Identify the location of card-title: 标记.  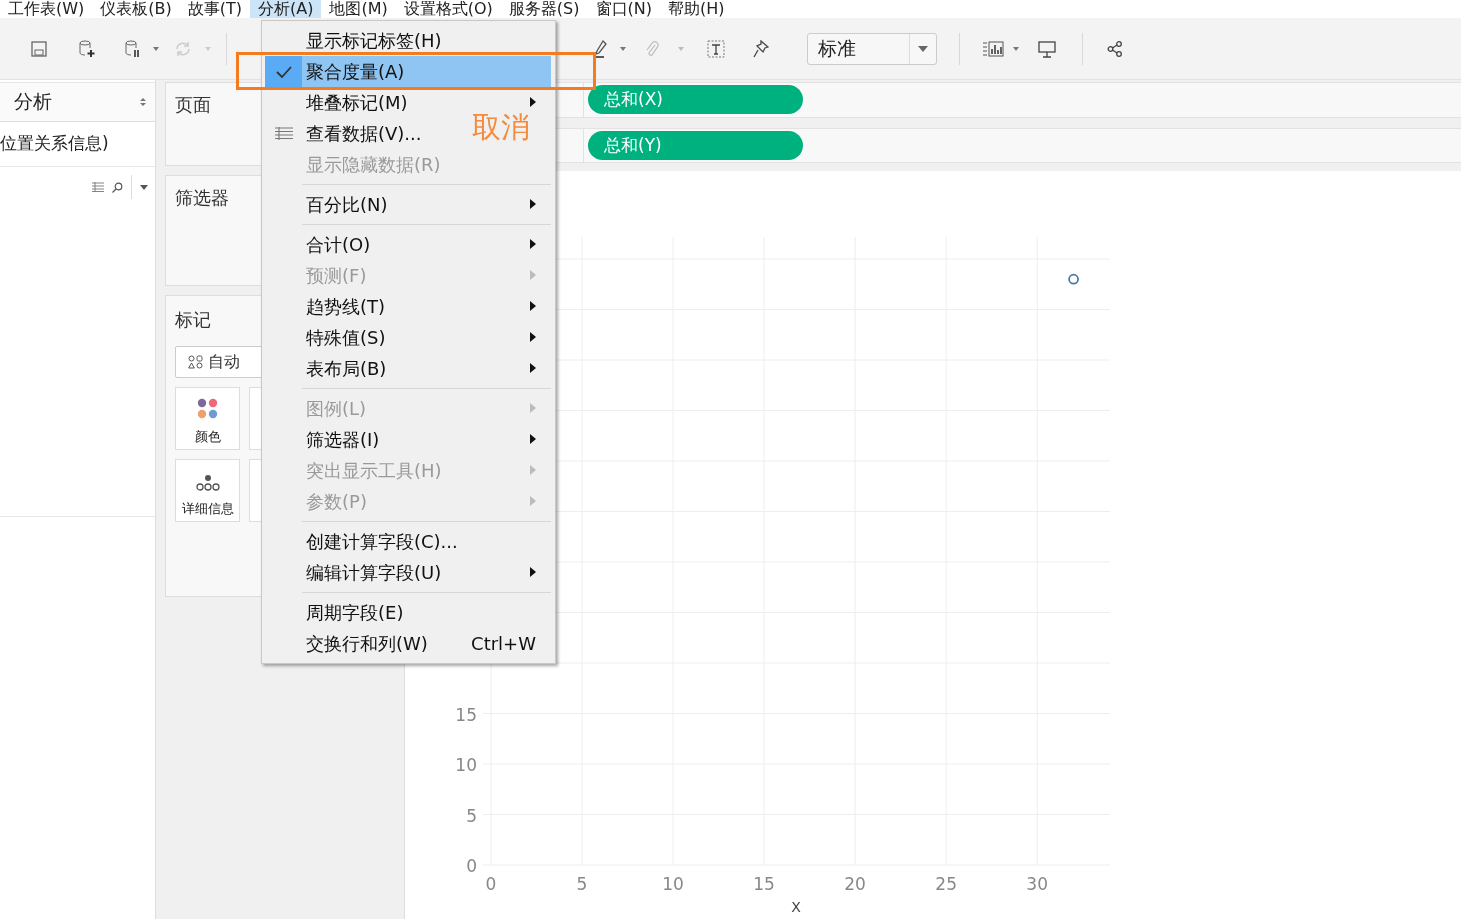
(193, 320).